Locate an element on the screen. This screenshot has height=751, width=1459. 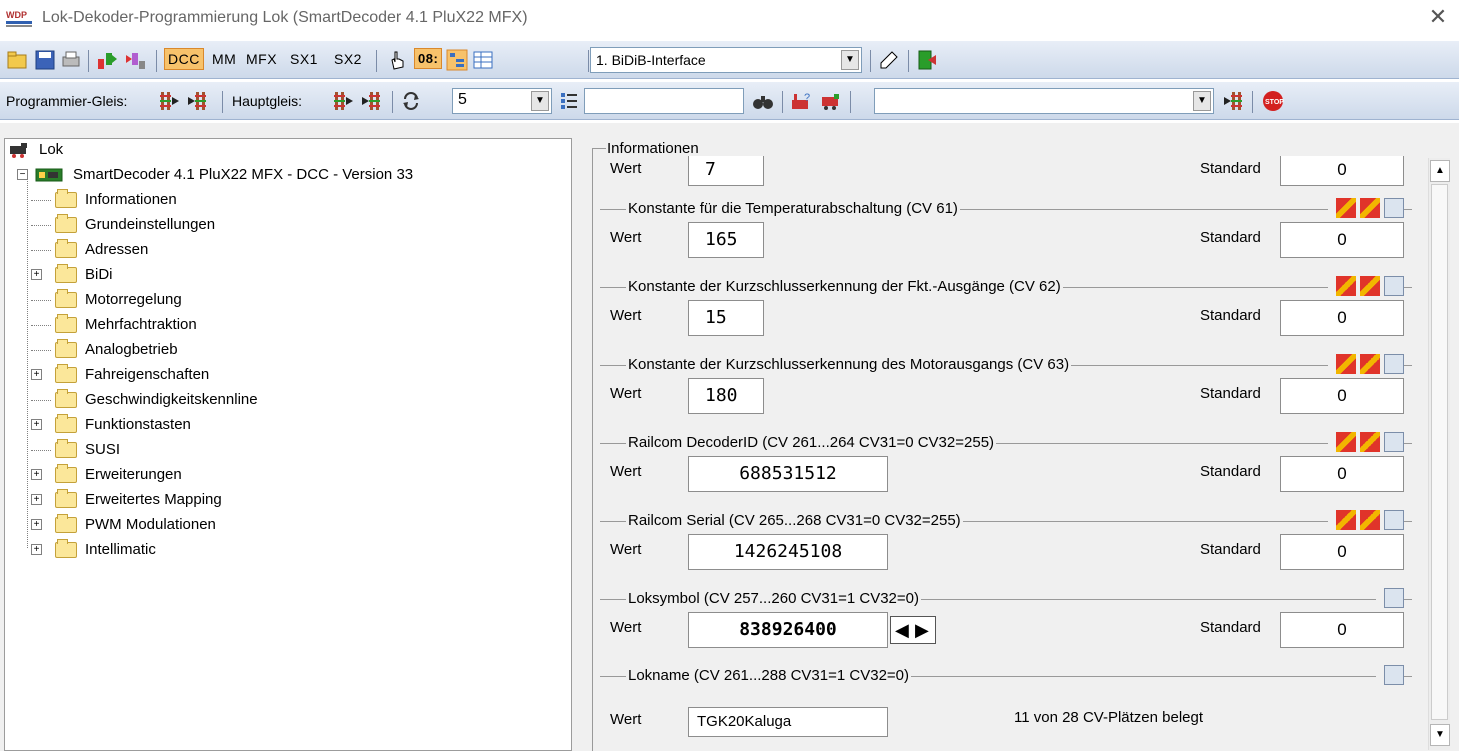
prog-track-write-icon is located at coordinates (197, 101).